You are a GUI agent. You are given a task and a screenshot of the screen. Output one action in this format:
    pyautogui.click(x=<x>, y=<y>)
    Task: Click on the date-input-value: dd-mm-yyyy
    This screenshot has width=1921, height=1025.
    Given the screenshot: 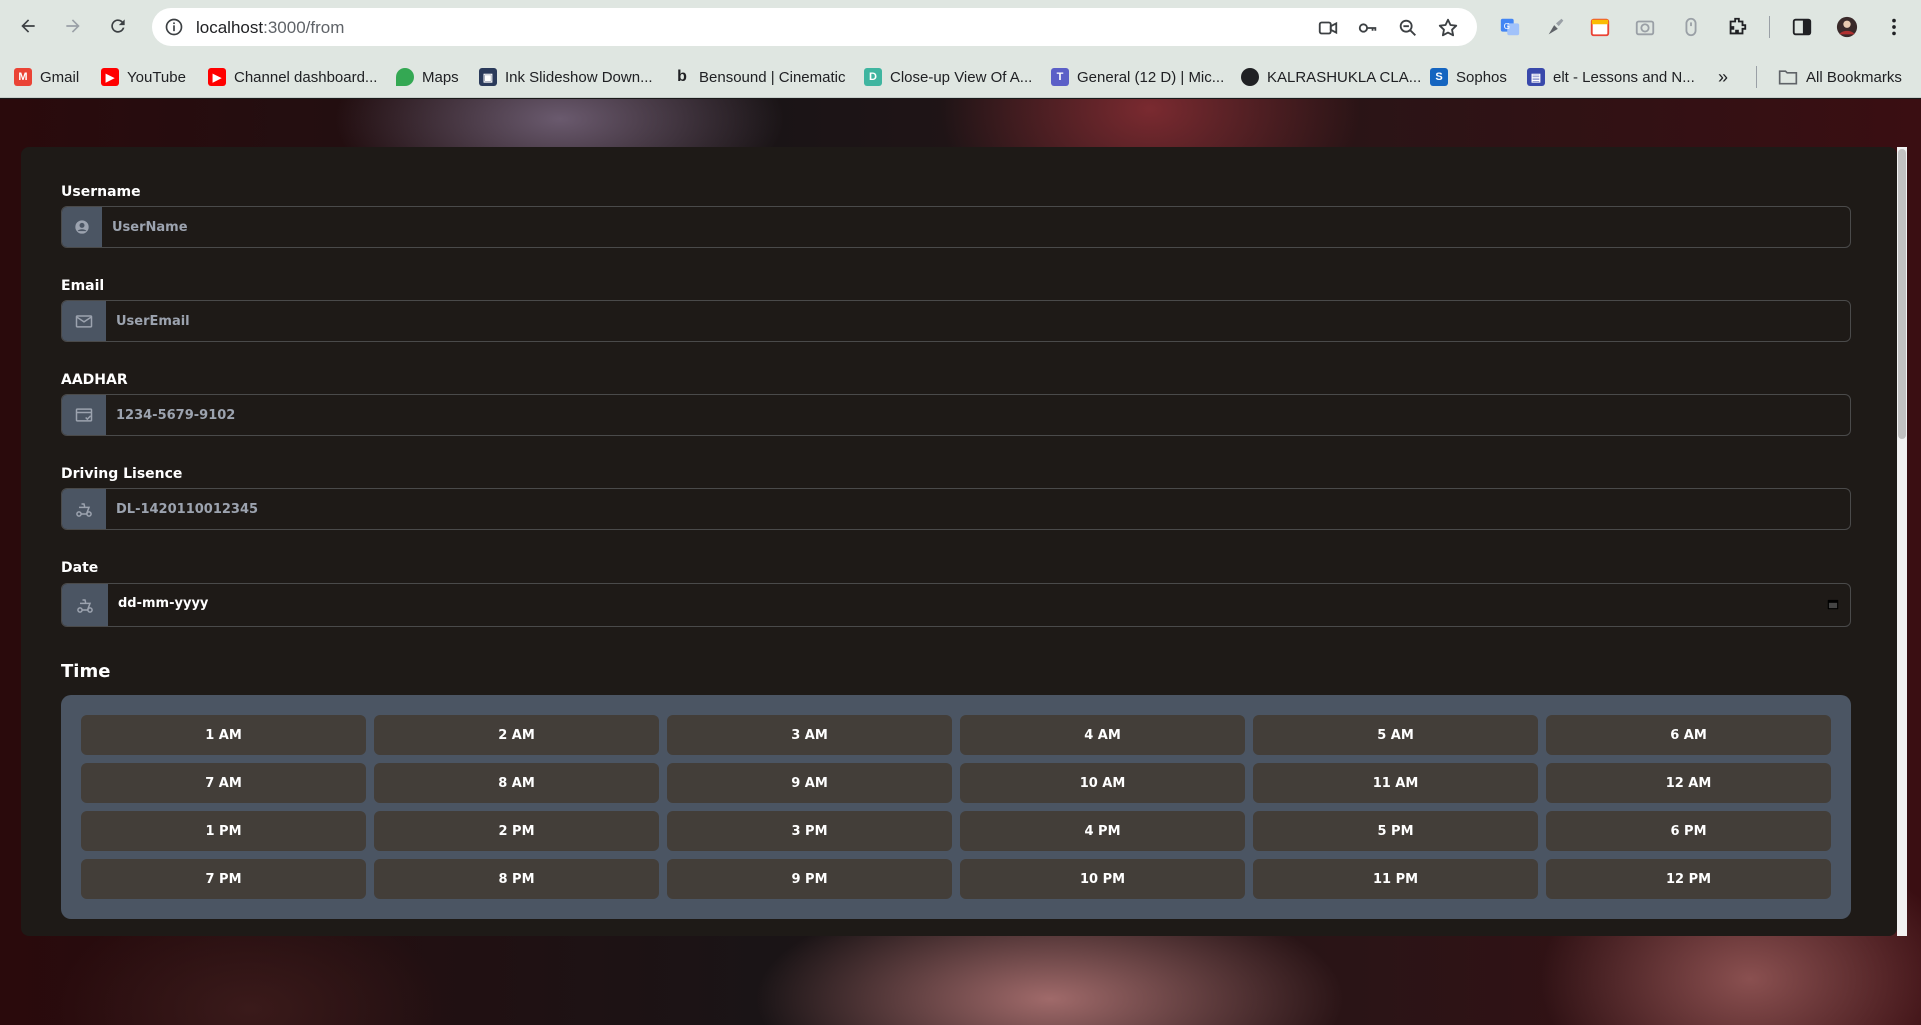 What is the action you would take?
    pyautogui.click(x=163, y=603)
    